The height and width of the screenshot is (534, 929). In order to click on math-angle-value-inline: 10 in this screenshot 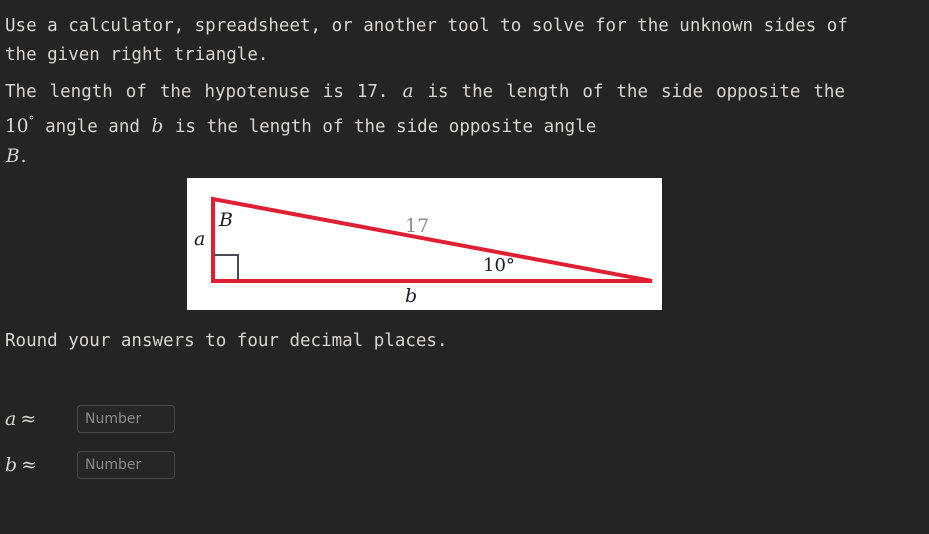, I will do `click(17, 126)`.